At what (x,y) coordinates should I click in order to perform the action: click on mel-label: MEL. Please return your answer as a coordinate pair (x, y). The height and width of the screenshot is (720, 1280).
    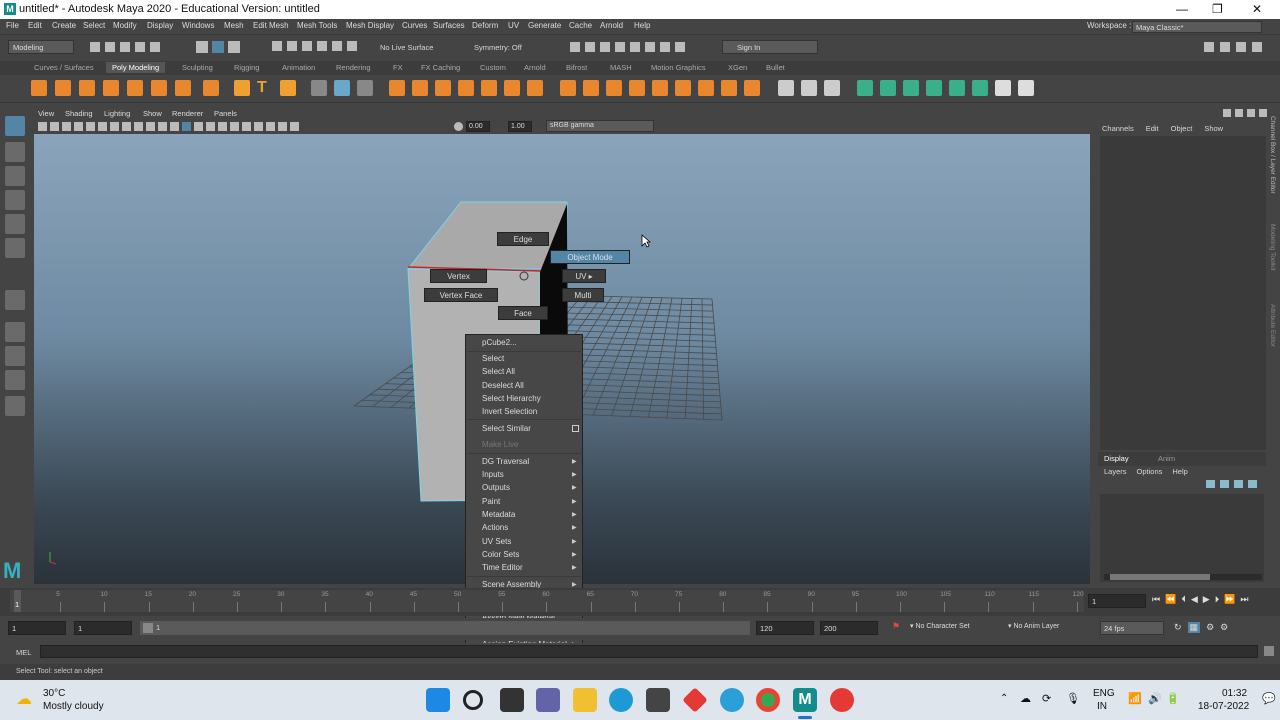
    Looking at the image, I should click on (23, 652).